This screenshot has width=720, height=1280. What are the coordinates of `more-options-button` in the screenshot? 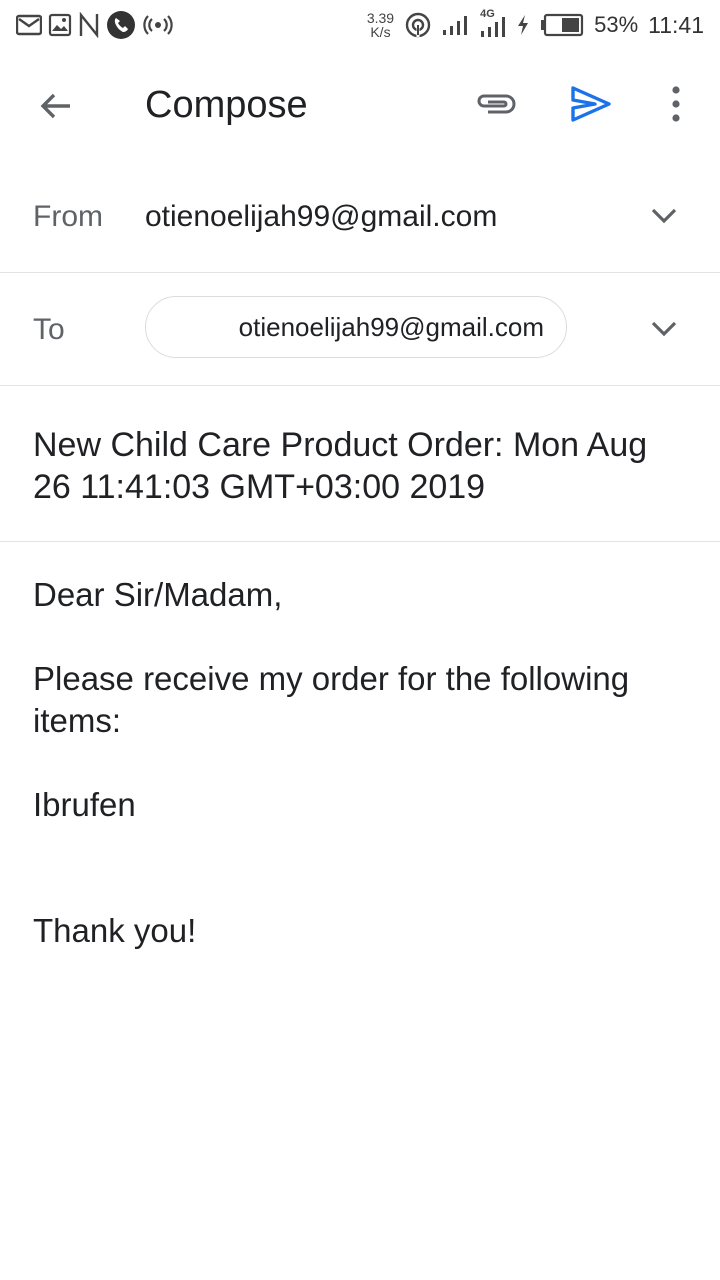 It's located at (676, 104).